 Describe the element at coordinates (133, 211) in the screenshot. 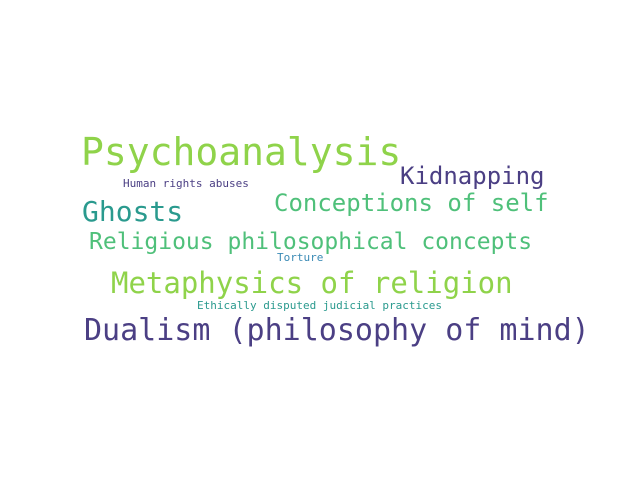

I see `word-ghosts: Ghosts` at that location.